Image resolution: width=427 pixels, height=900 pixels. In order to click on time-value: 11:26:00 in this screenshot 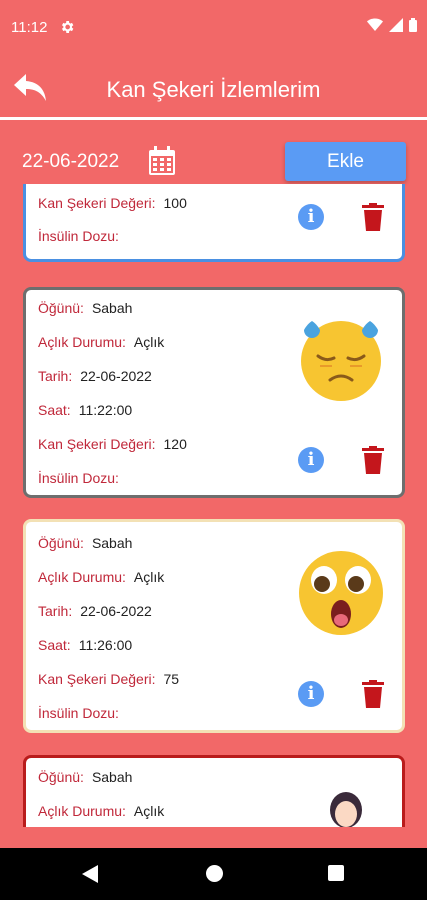, I will do `click(105, 645)`.